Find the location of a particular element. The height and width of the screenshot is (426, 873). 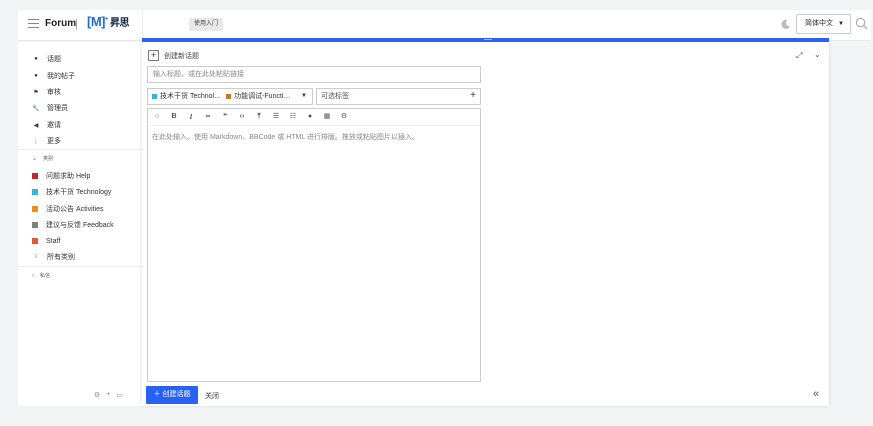

user-icon: ● is located at coordinates (36, 76).